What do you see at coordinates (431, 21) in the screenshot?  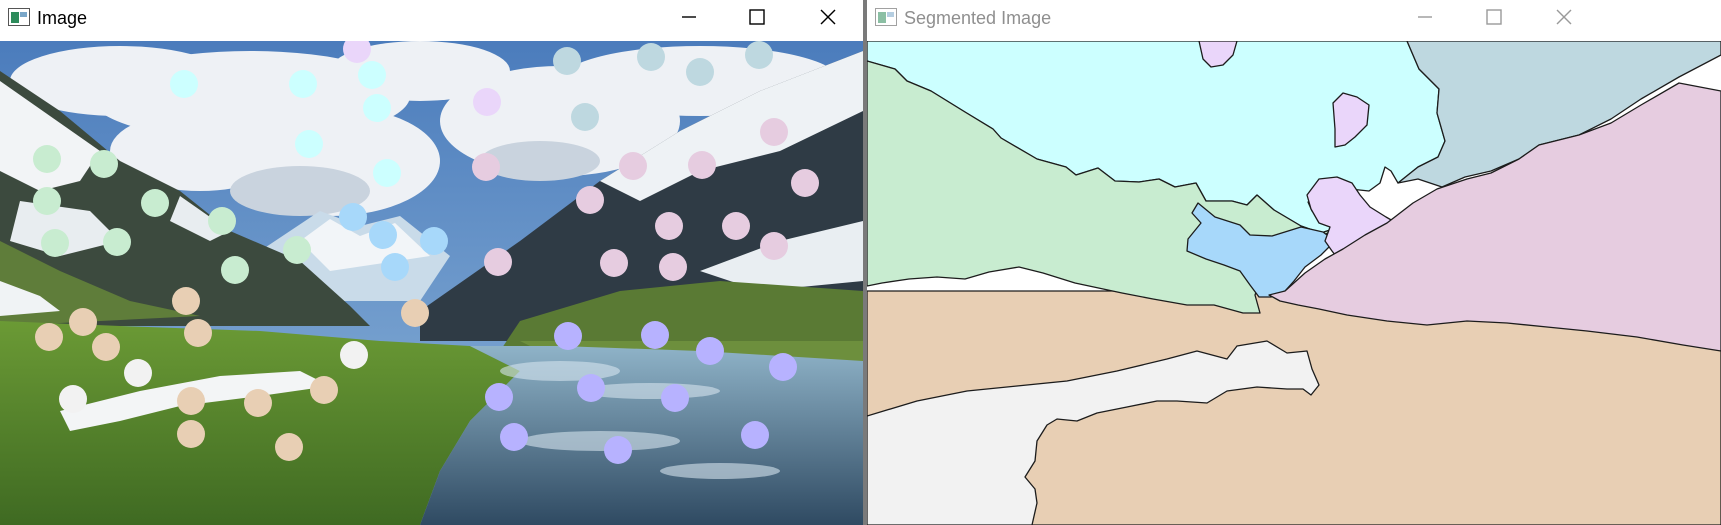 I see `title-bar: Image` at bounding box center [431, 21].